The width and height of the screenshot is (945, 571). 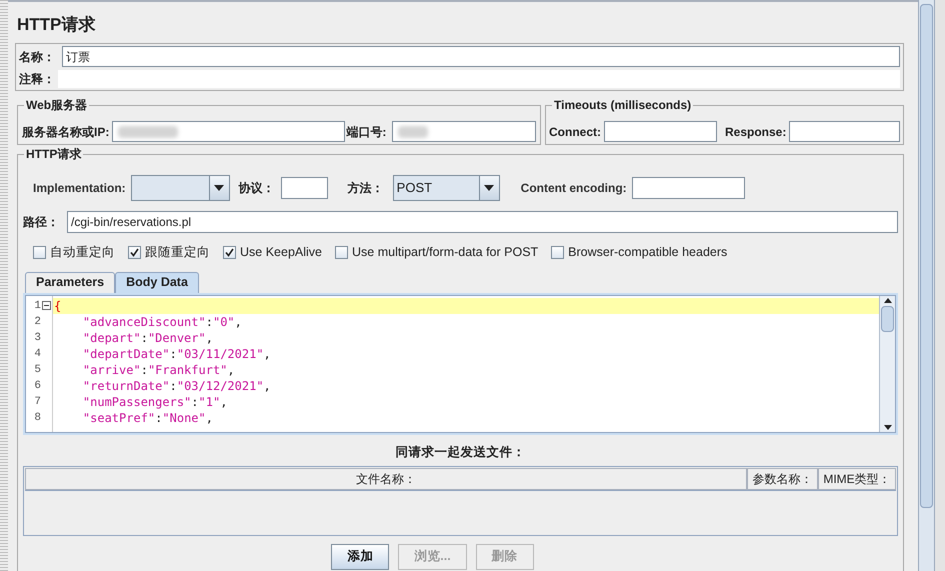 What do you see at coordinates (623, 105) in the screenshot?
I see `group-title: Timeouts (milliseconds)` at bounding box center [623, 105].